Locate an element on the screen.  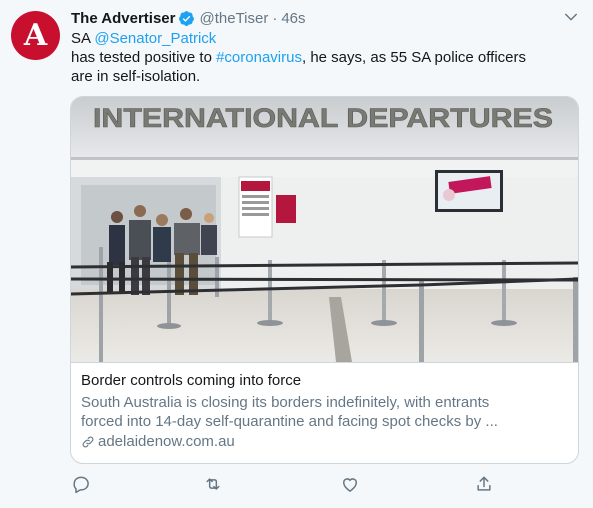
retweet-icon is located at coordinates (213, 484).